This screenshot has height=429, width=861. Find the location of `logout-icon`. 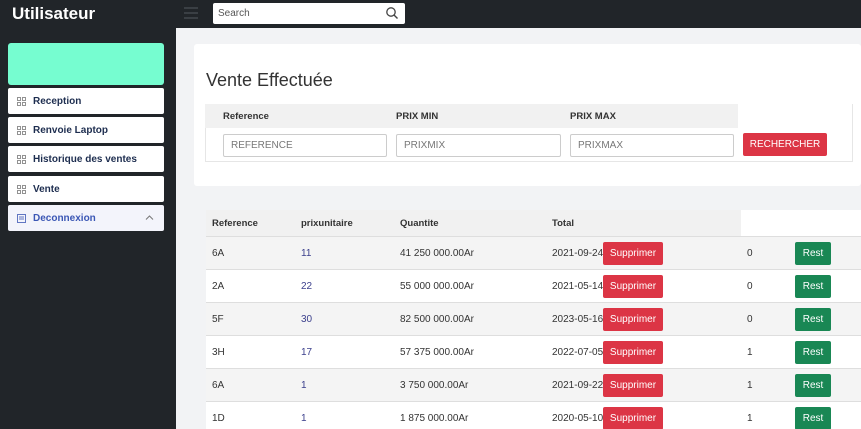

logout-icon is located at coordinates (21, 218).